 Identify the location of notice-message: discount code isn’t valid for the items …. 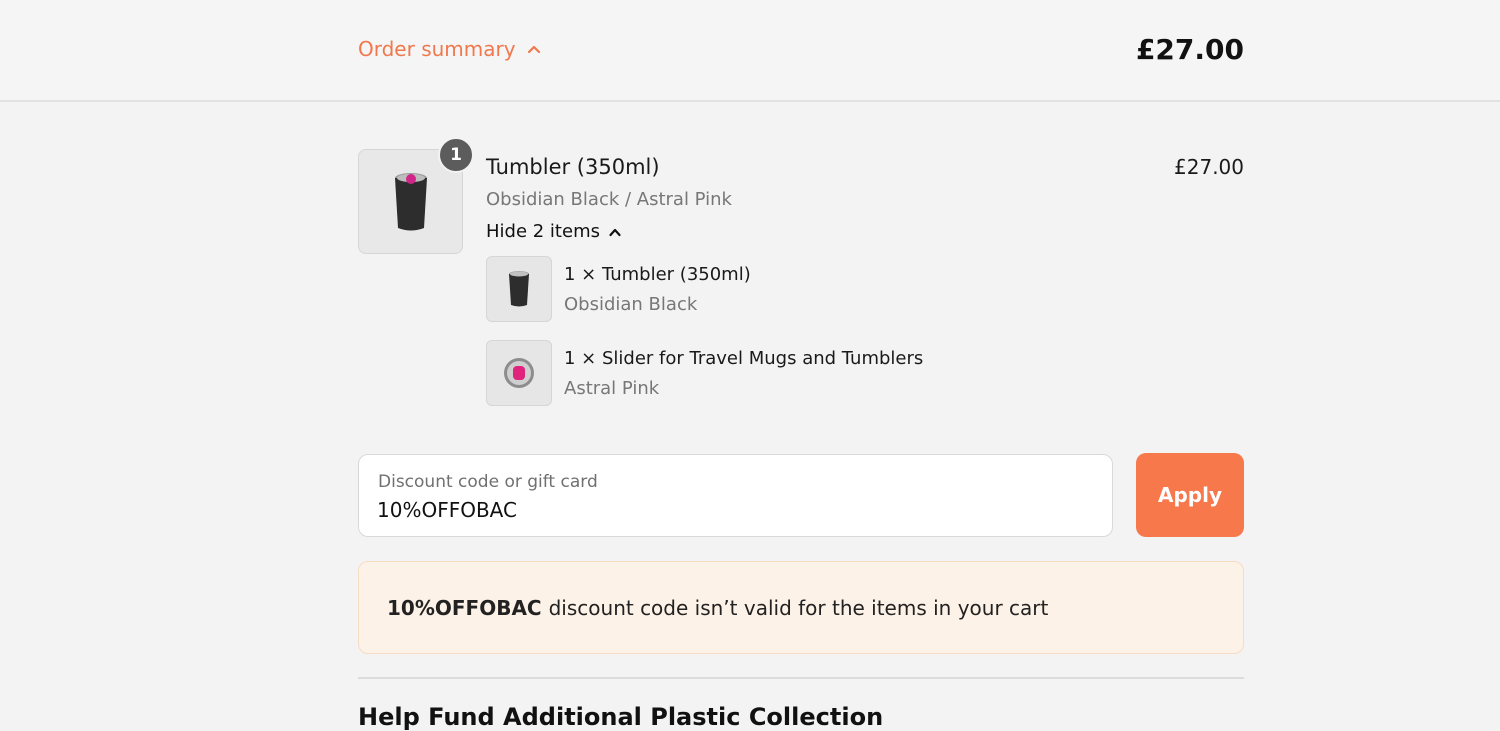
(798, 607).